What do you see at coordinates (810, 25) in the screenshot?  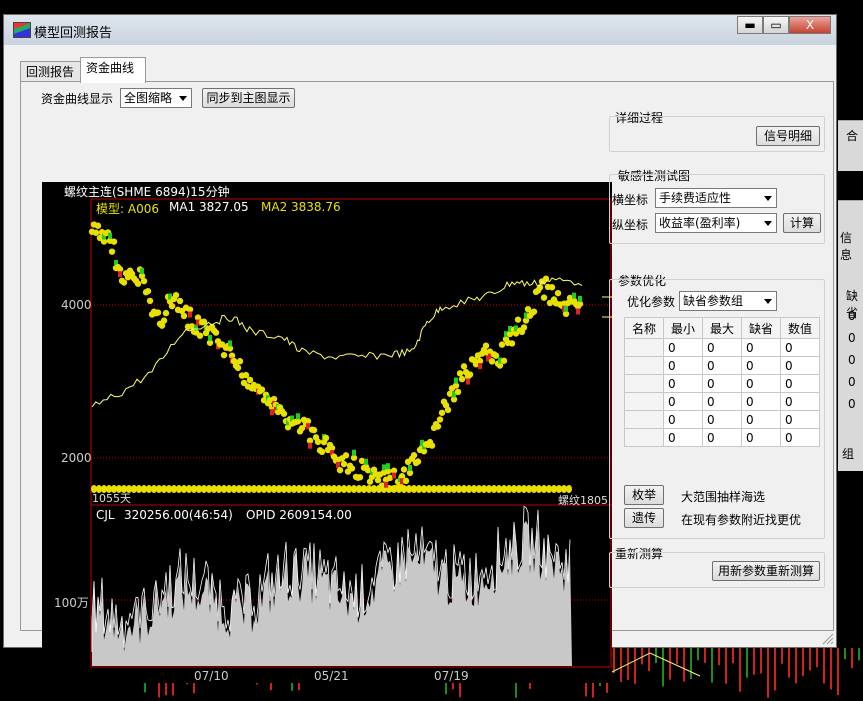 I see `close-button: X` at bounding box center [810, 25].